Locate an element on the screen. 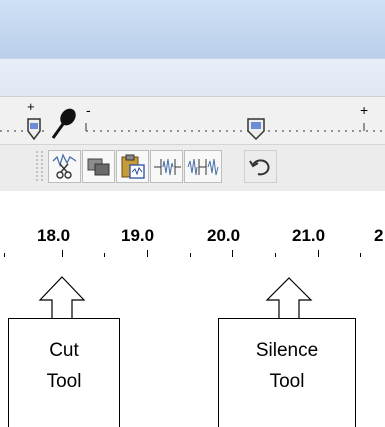 The height and width of the screenshot is (427, 385). copy-button is located at coordinates (98, 166).